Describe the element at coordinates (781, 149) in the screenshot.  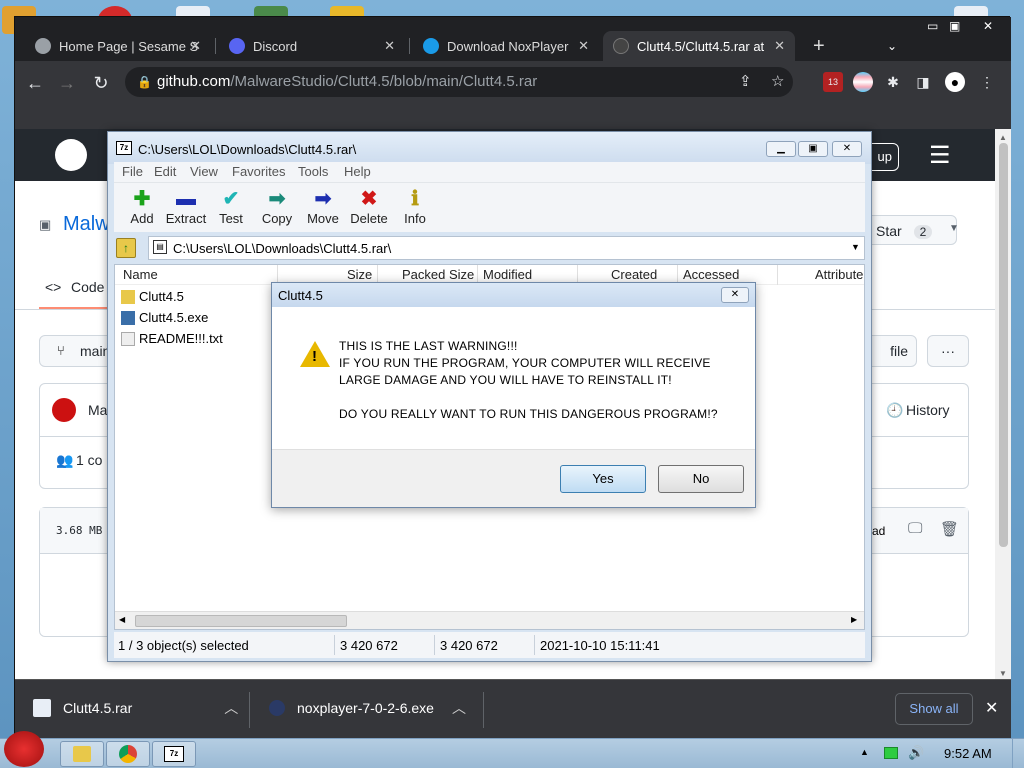
I see `minimize-icon: ▁` at that location.